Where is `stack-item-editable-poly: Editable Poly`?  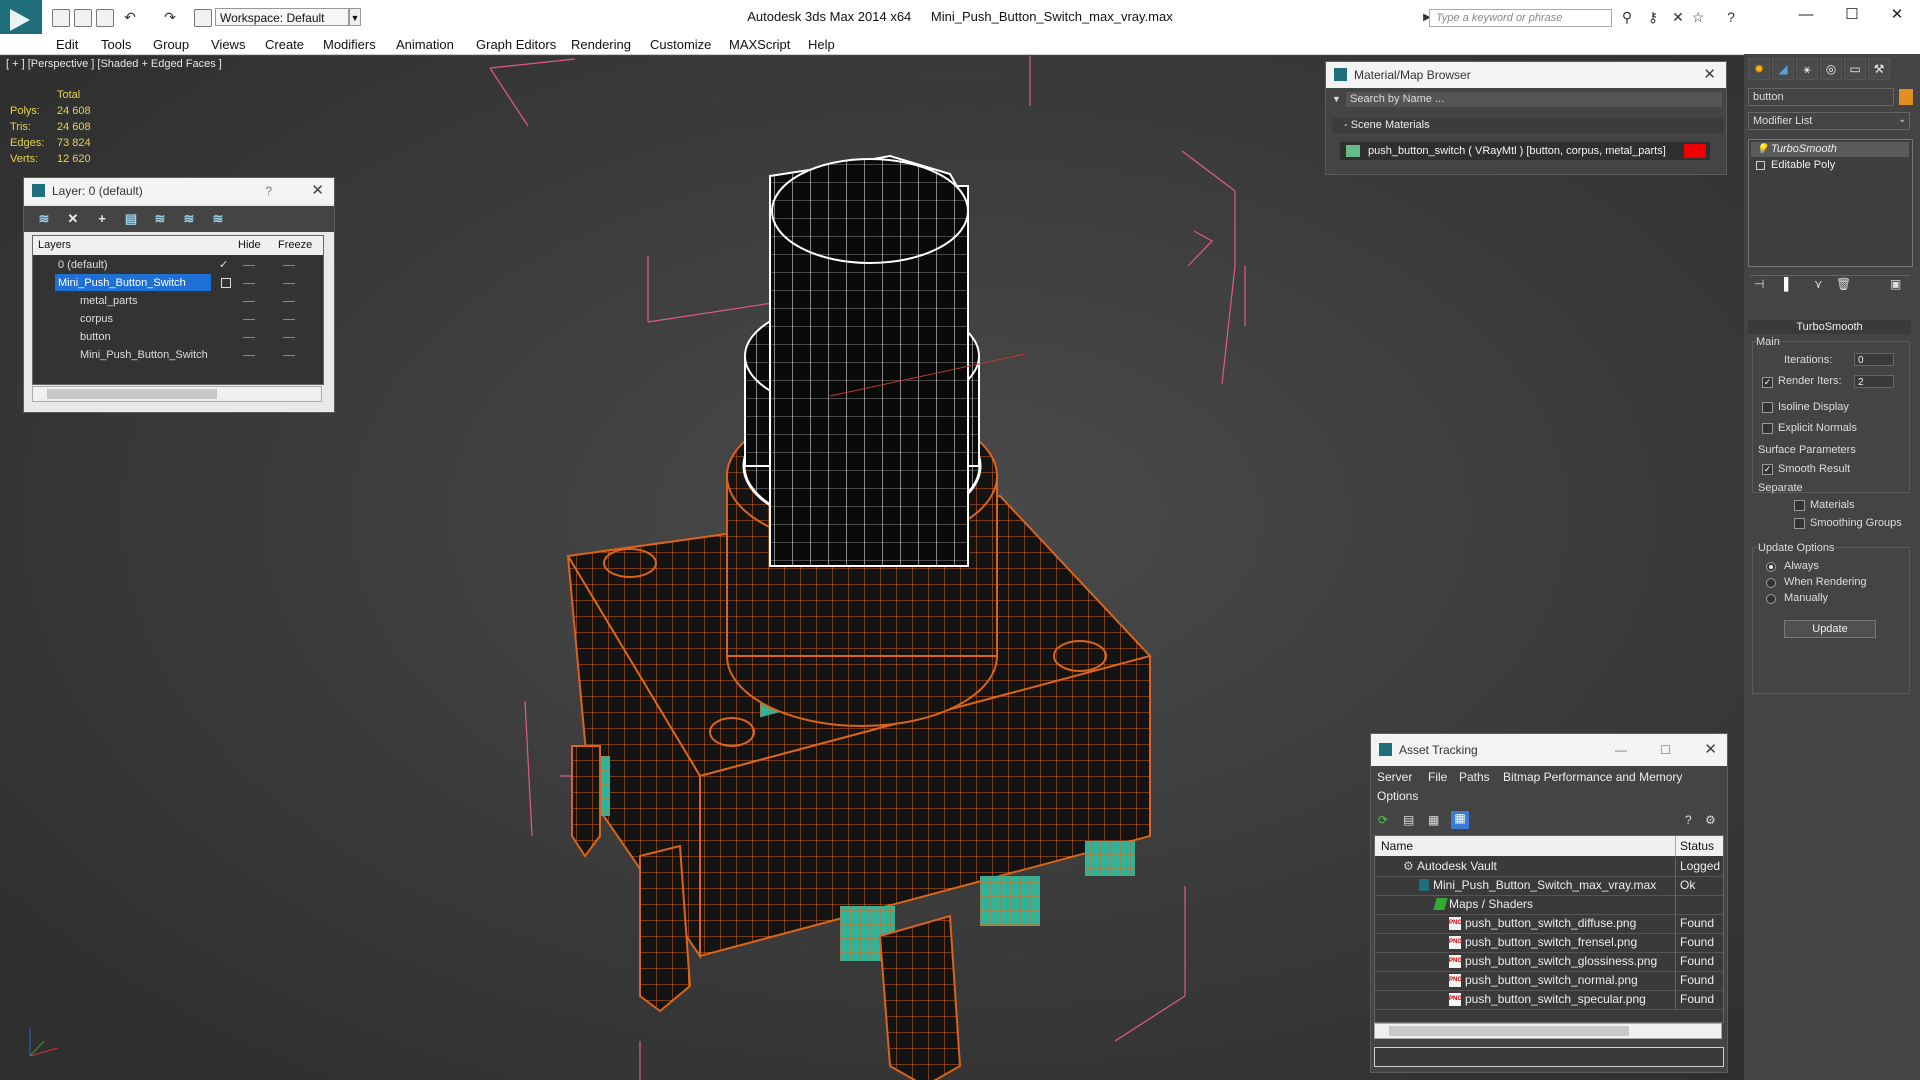 stack-item-editable-poly: Editable Poly is located at coordinates (1830, 165).